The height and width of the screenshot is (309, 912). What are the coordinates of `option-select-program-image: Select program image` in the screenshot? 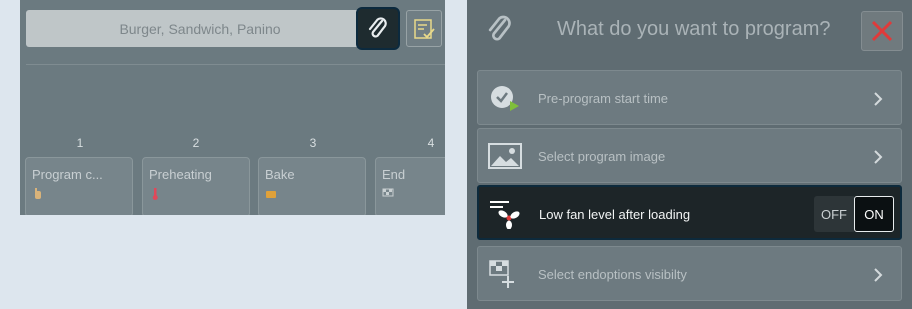 It's located at (689, 155).